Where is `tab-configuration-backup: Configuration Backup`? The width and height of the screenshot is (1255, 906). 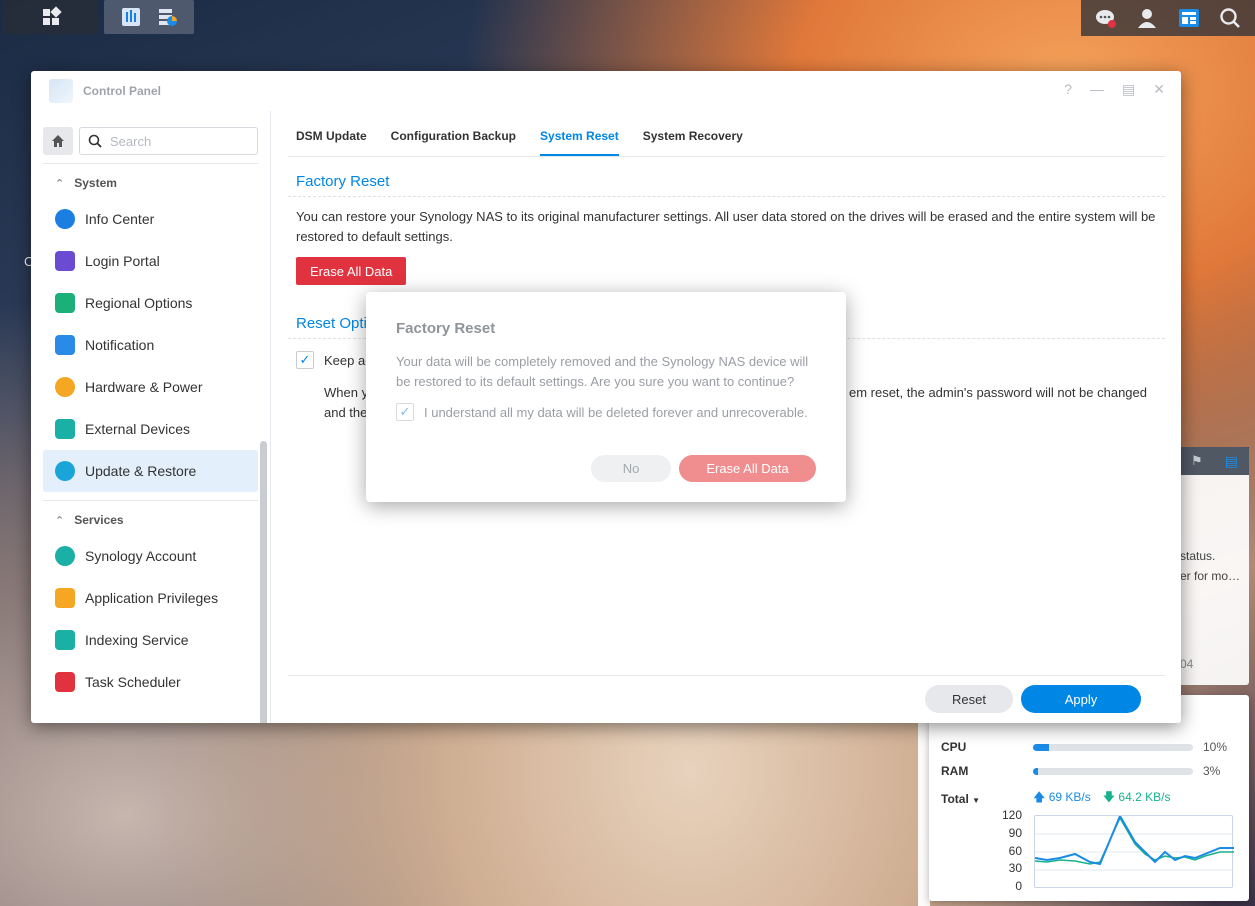 tab-configuration-backup: Configuration Backup is located at coordinates (453, 142).